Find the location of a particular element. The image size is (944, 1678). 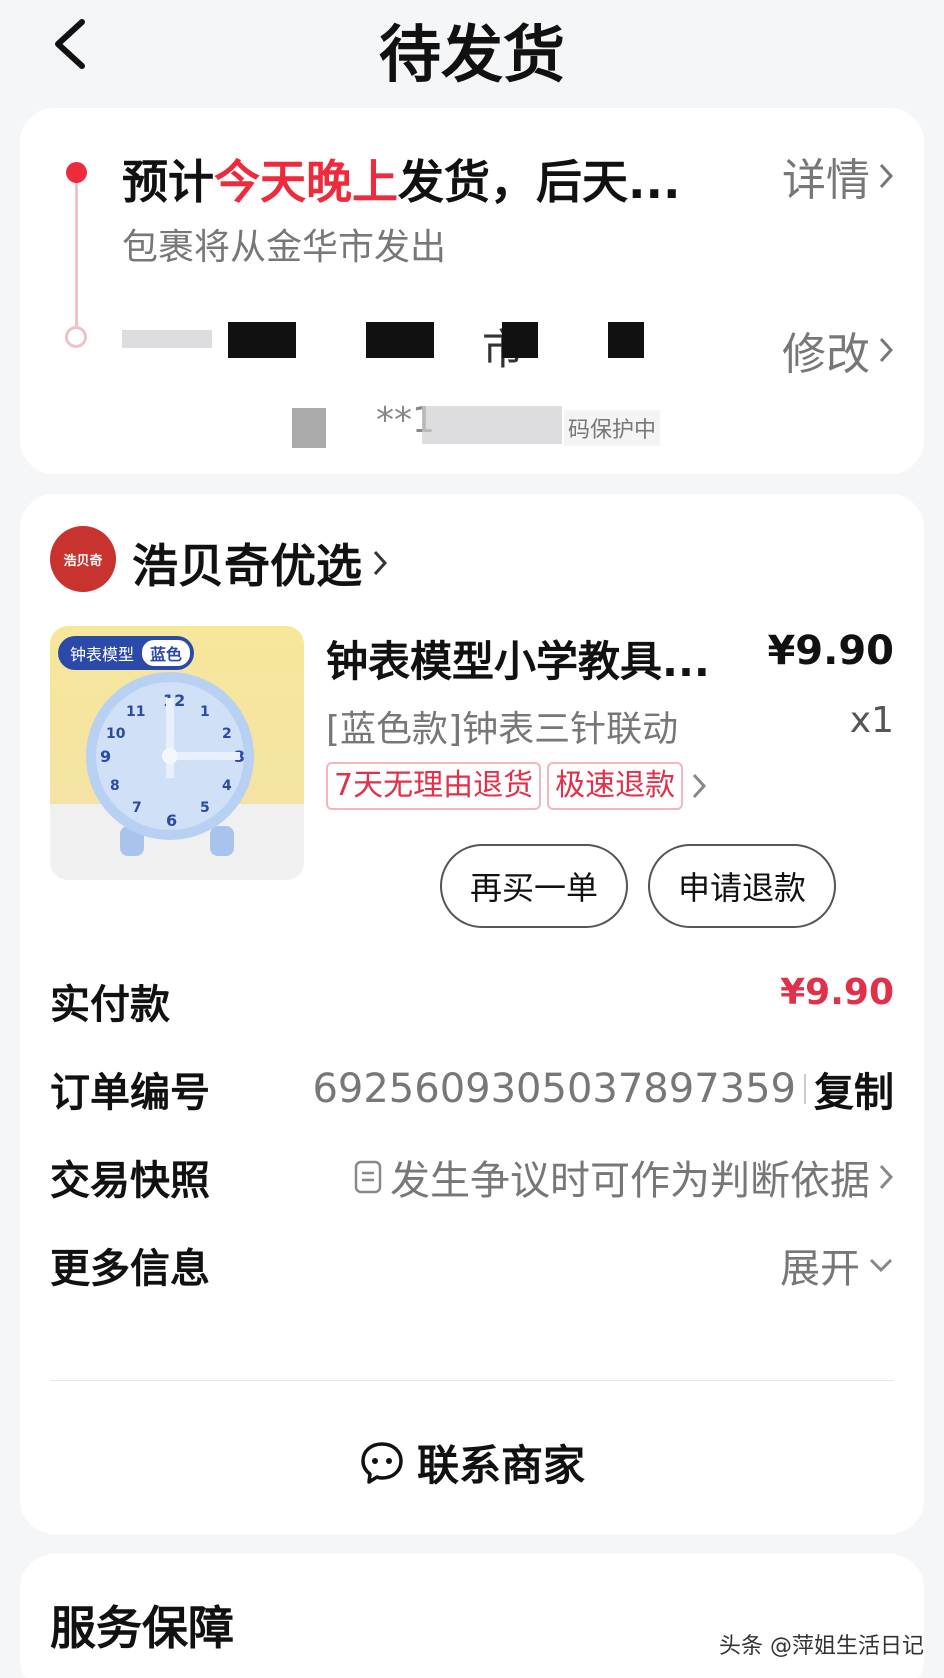

chat-icon is located at coordinates (382, 1462).